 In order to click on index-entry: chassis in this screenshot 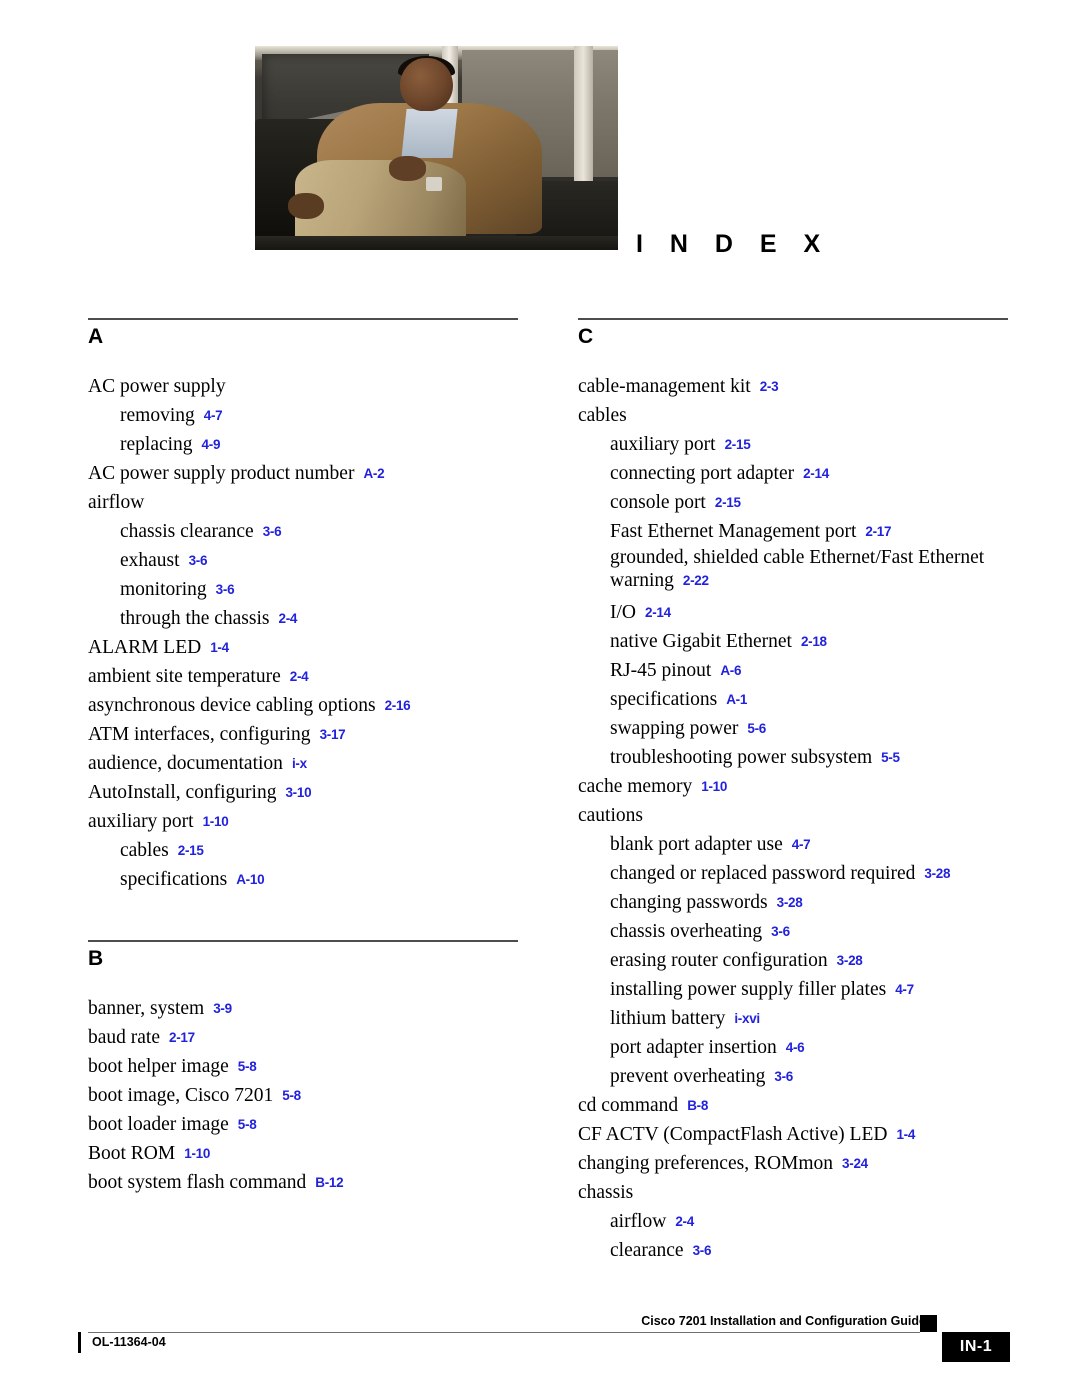, I will do `click(794, 1192)`.